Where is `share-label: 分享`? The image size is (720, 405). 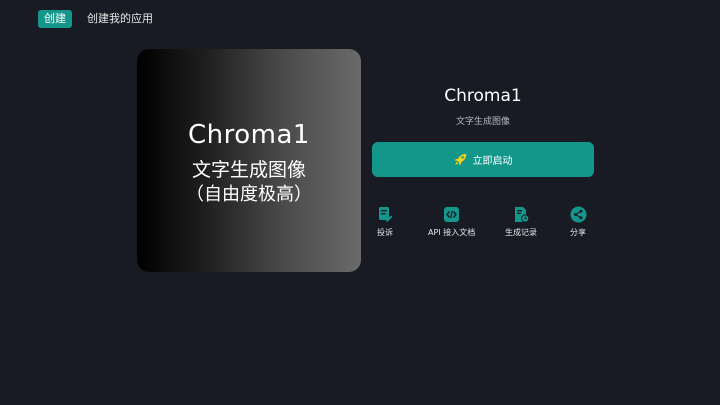
share-label: 分享 is located at coordinates (578, 232).